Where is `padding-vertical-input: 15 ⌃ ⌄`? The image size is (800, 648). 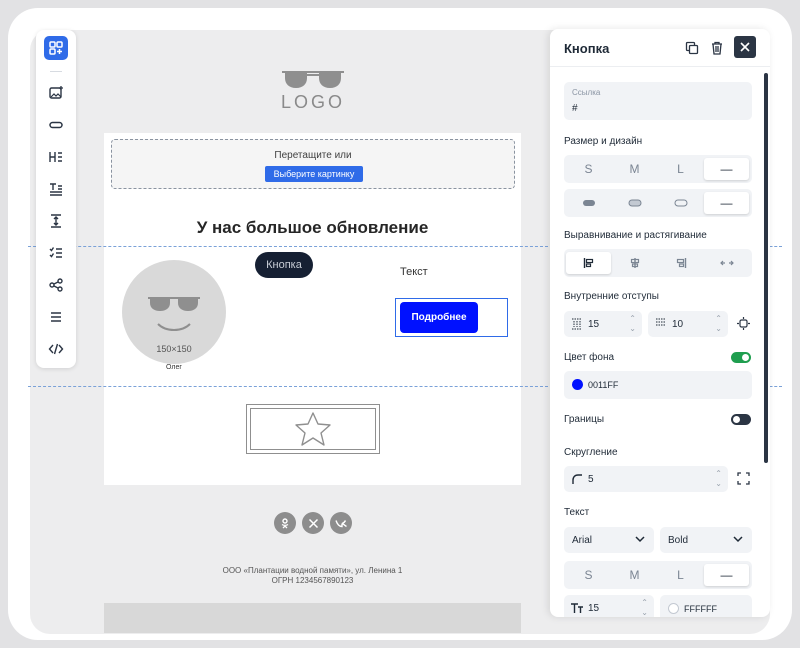
padding-vertical-input: 15 ⌃ ⌄ is located at coordinates (603, 324).